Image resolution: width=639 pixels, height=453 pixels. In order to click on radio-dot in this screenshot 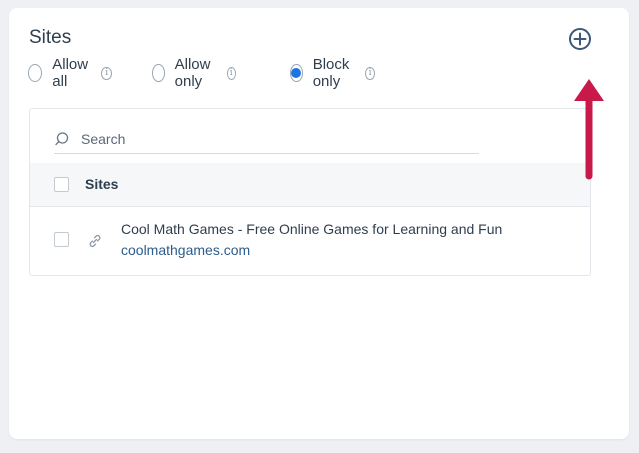, I will do `click(296, 73)`.